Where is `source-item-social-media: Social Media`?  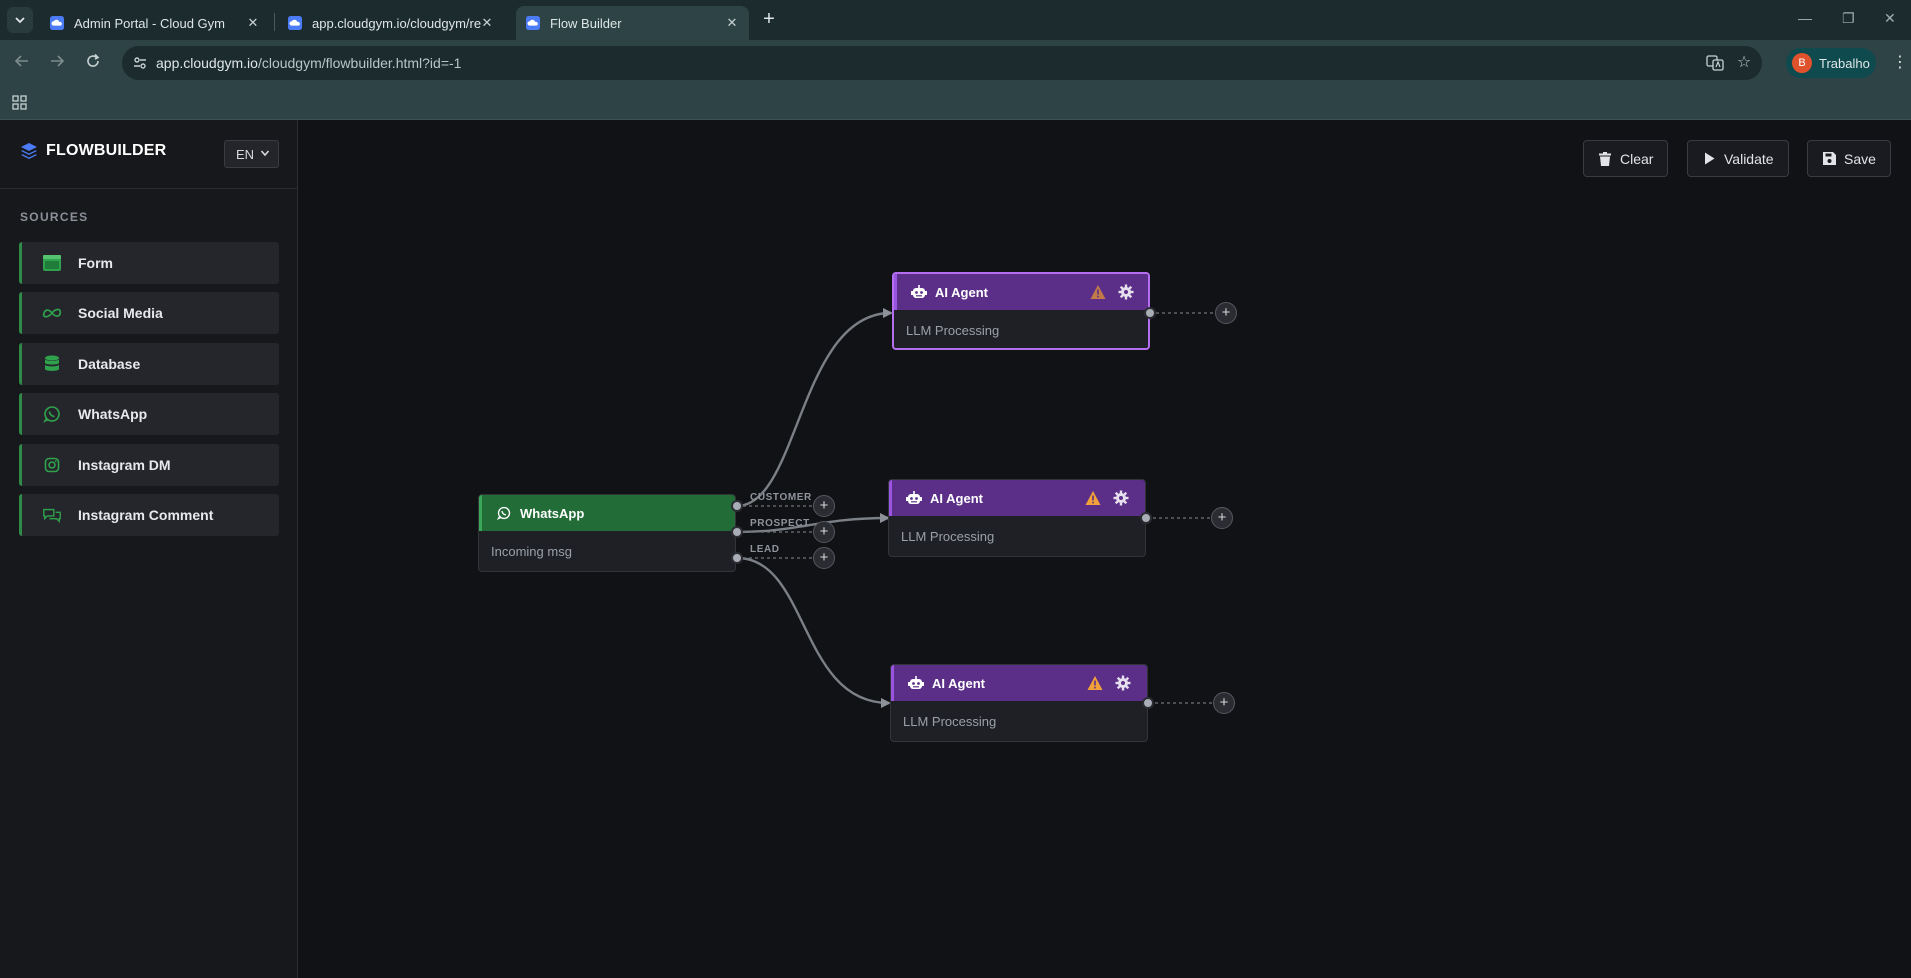
source-item-social-media: Social Media is located at coordinates (149, 313).